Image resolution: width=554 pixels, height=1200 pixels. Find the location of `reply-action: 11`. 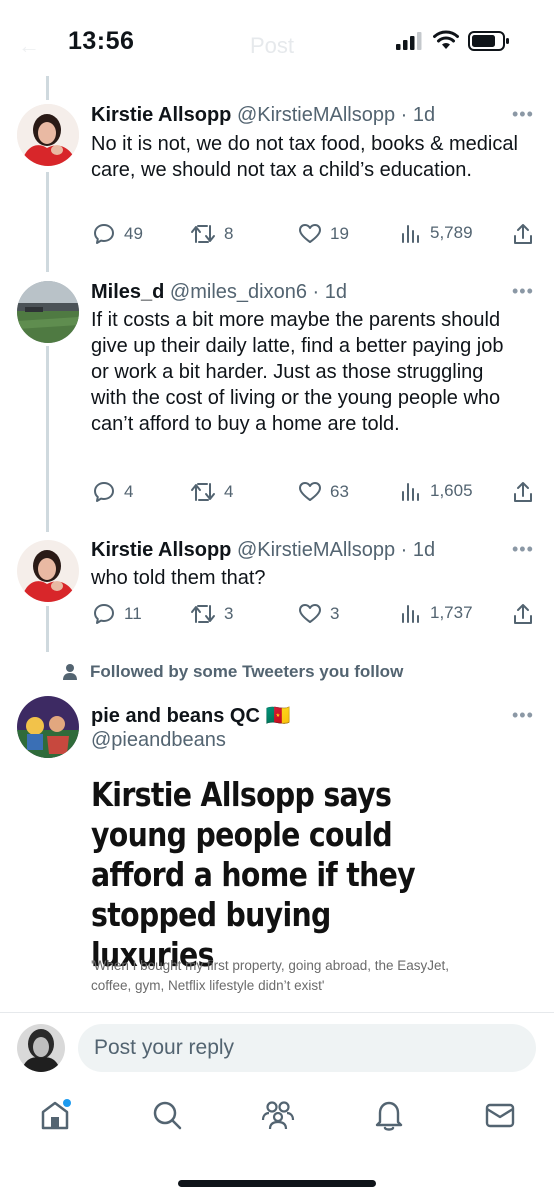

reply-action: 11 is located at coordinates (117, 614).